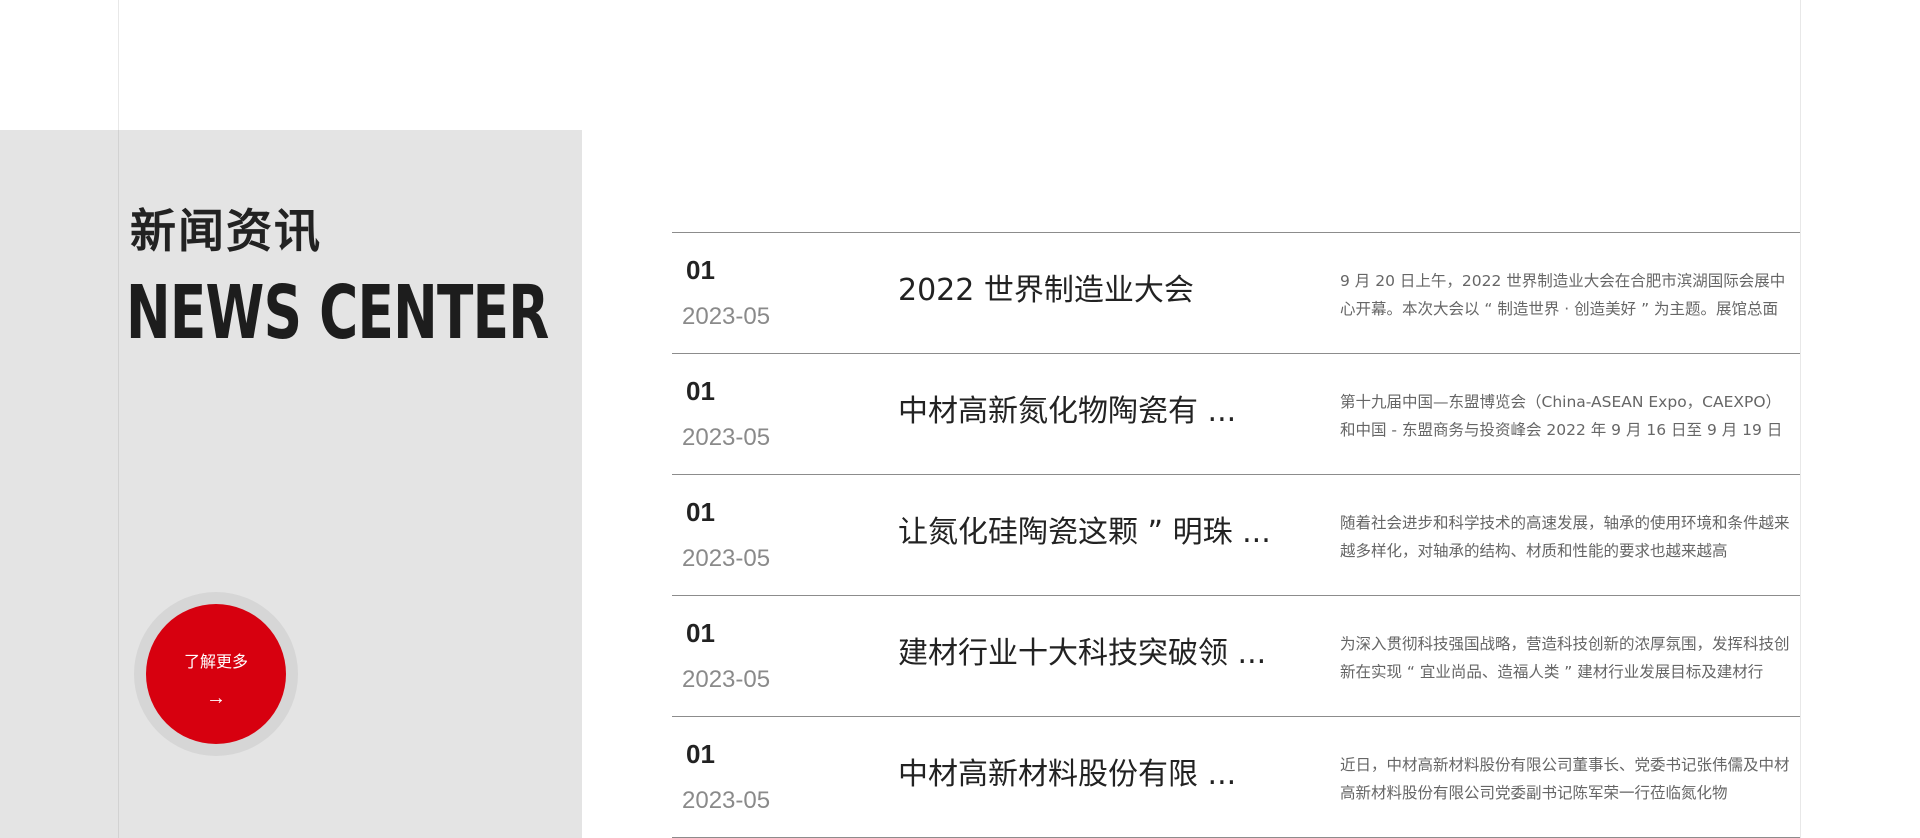 The image size is (1920, 838). What do you see at coordinates (216, 674) in the screenshot?
I see `learn-more-button: 了解更多 →` at bounding box center [216, 674].